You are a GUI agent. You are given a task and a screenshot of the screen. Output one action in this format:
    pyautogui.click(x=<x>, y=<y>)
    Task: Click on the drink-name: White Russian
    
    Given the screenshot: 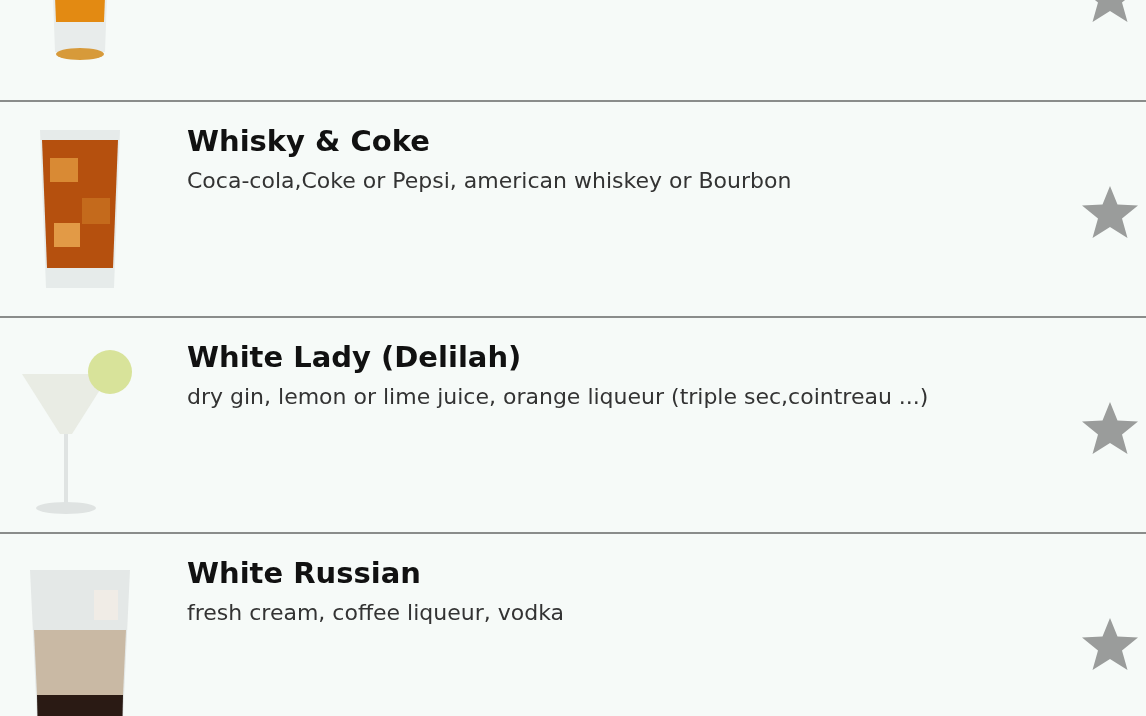 What is the action you would take?
    pyautogui.click(x=304, y=573)
    